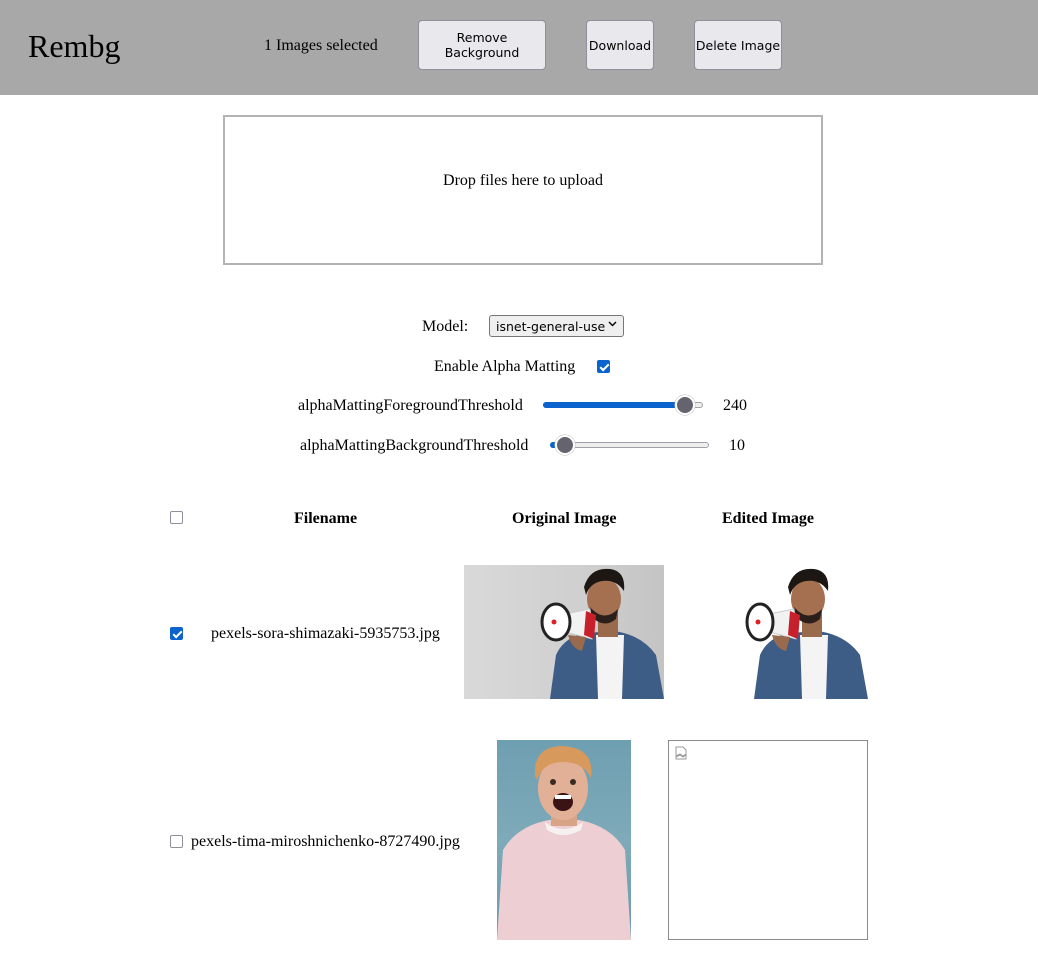 Image resolution: width=1038 pixels, height=966 pixels. What do you see at coordinates (74, 46) in the screenshot?
I see `app-title: Rembg` at bounding box center [74, 46].